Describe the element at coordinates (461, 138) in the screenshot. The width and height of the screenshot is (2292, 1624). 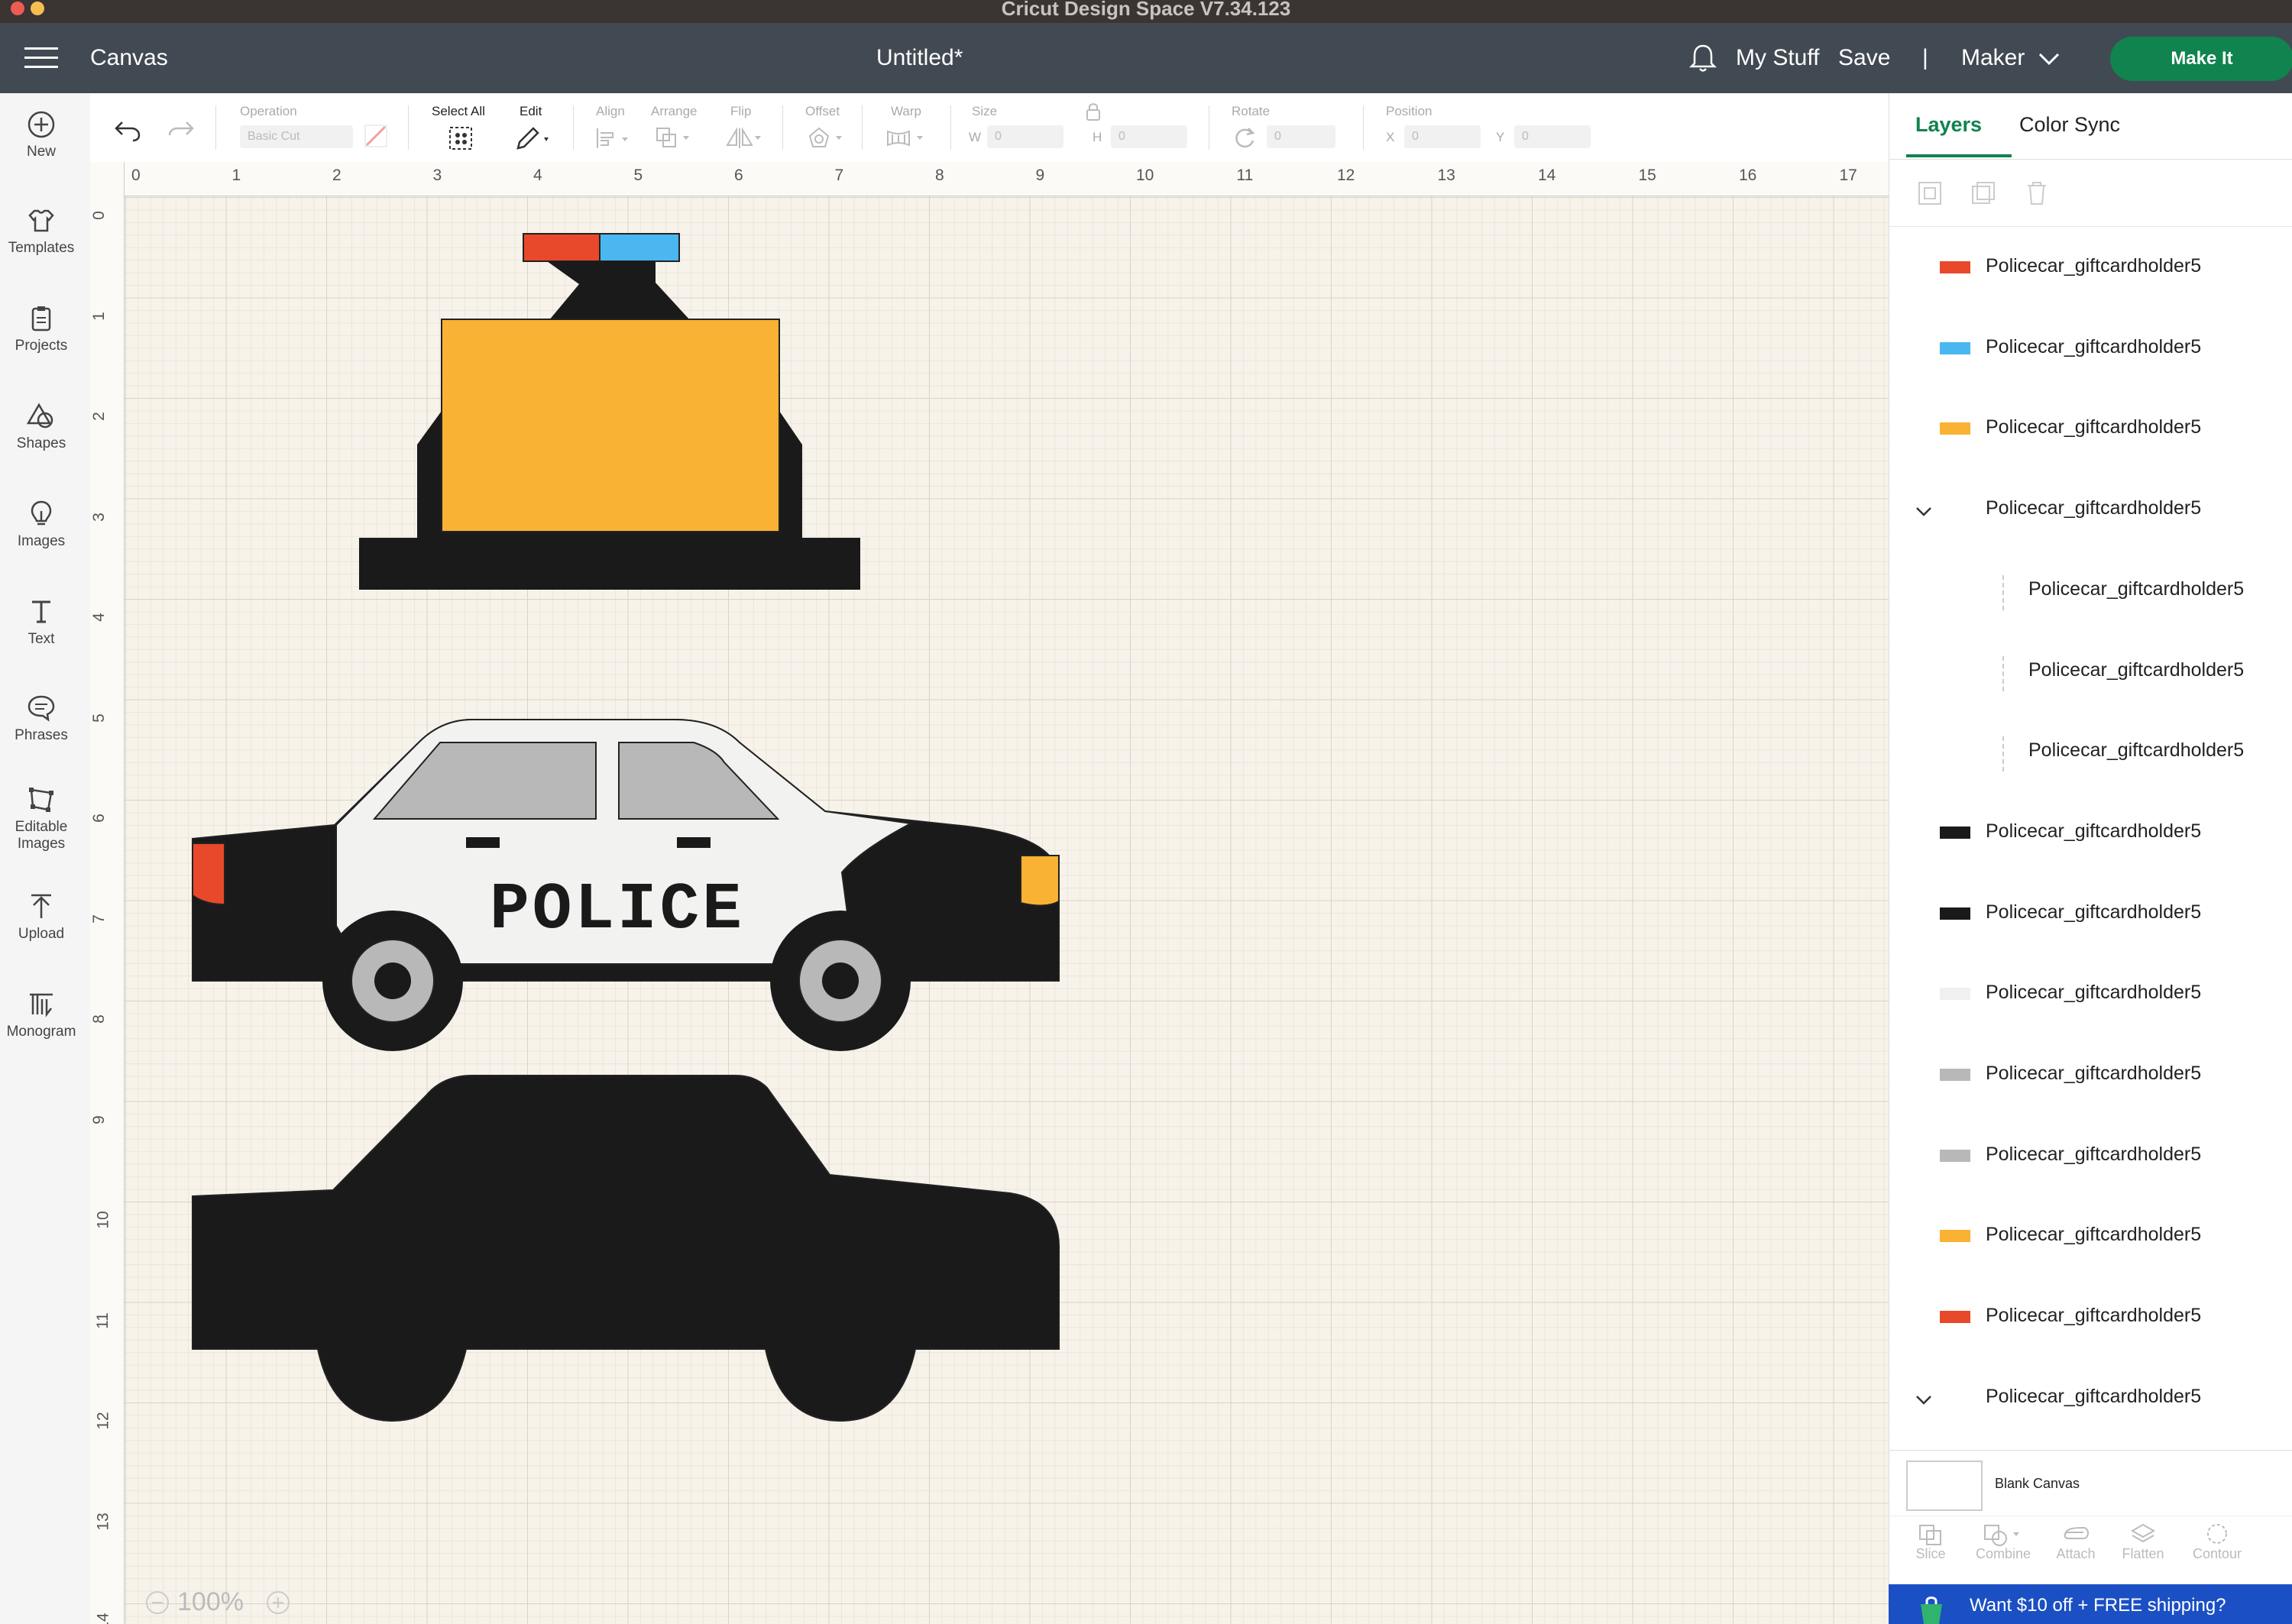
I see `select-all-icon` at that location.